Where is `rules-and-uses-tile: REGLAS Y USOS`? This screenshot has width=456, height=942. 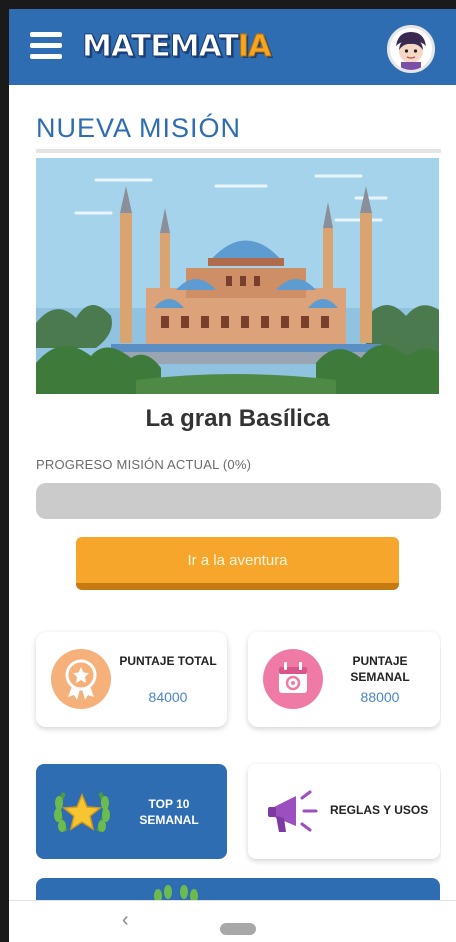
rules-and-uses-tile: REGLAS Y USOS is located at coordinates (344, 811).